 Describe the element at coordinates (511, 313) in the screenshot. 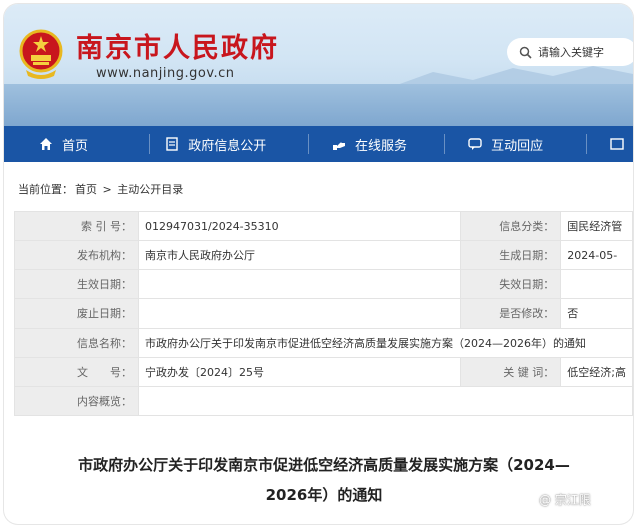

I see `modified-label: 是否修改：` at that location.